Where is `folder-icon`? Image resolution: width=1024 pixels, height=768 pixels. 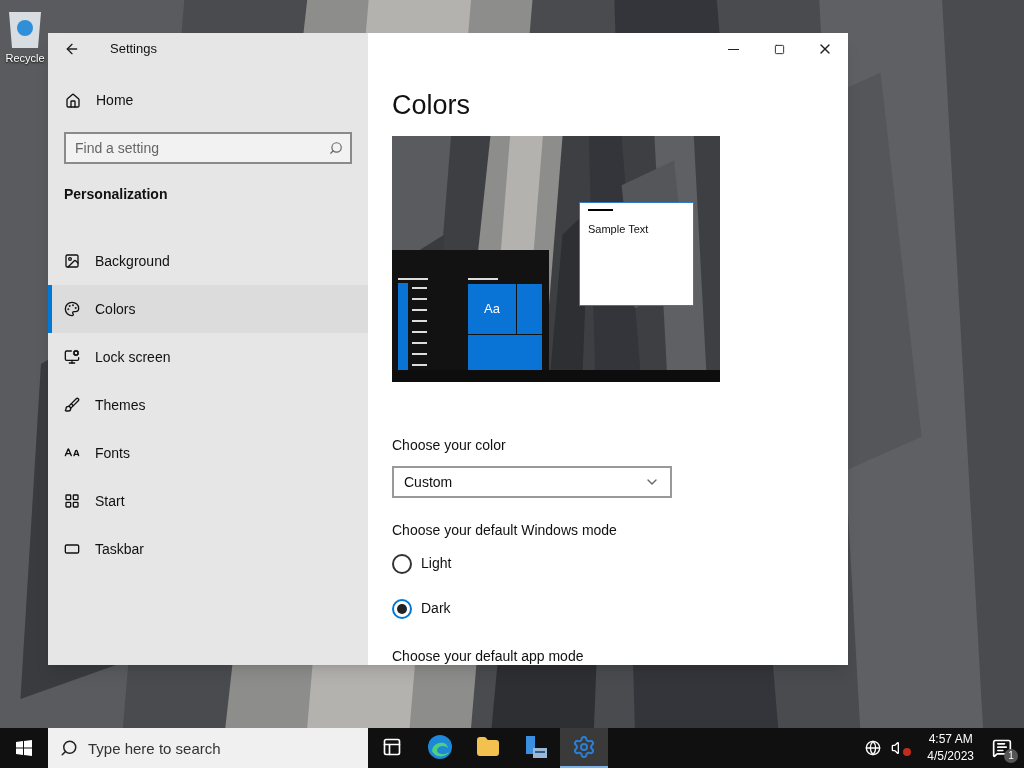 folder-icon is located at coordinates (488, 747).